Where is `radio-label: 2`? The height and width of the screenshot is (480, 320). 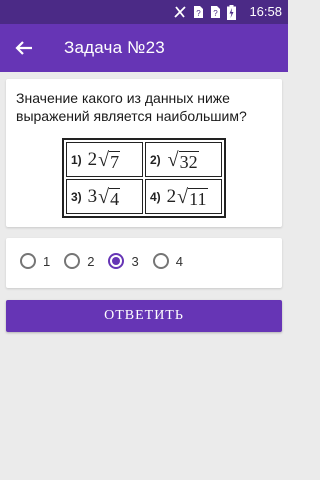
radio-label: 2 is located at coordinates (91, 261).